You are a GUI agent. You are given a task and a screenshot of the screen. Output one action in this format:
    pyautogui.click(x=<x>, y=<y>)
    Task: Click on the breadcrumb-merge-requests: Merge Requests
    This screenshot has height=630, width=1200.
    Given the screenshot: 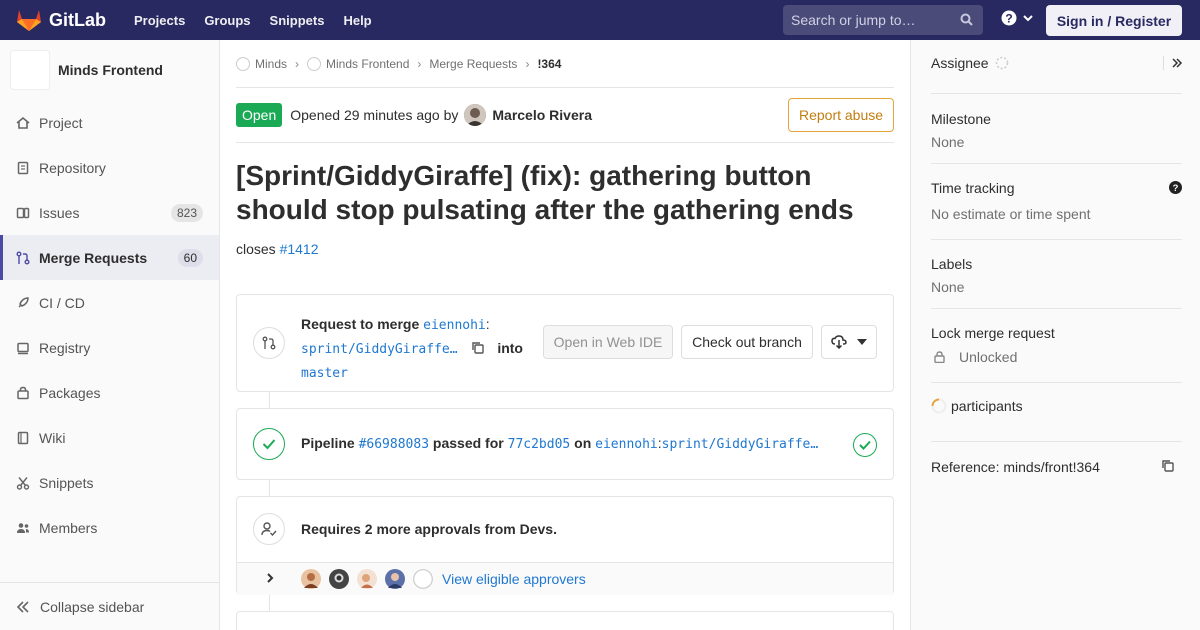 What is the action you would take?
    pyautogui.click(x=473, y=64)
    